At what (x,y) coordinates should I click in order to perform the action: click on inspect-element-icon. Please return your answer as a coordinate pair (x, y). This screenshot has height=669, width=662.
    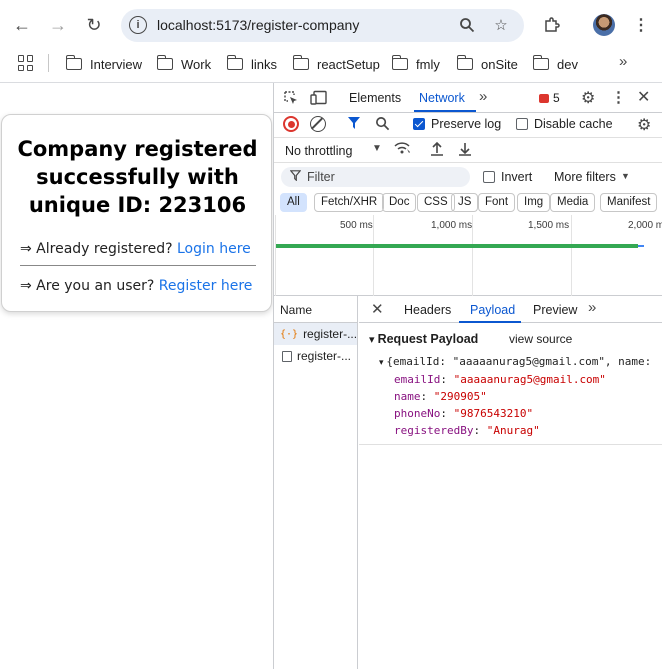
    Looking at the image, I should click on (291, 98).